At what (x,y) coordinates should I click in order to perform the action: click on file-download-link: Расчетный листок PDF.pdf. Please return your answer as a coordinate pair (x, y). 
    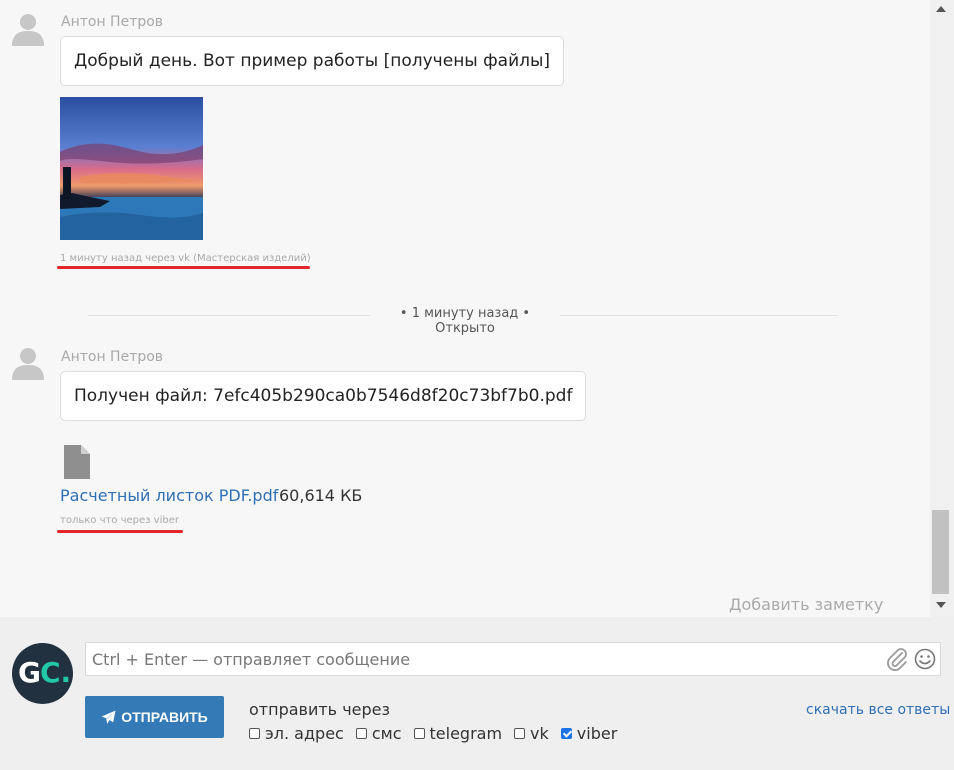
    Looking at the image, I should click on (169, 495).